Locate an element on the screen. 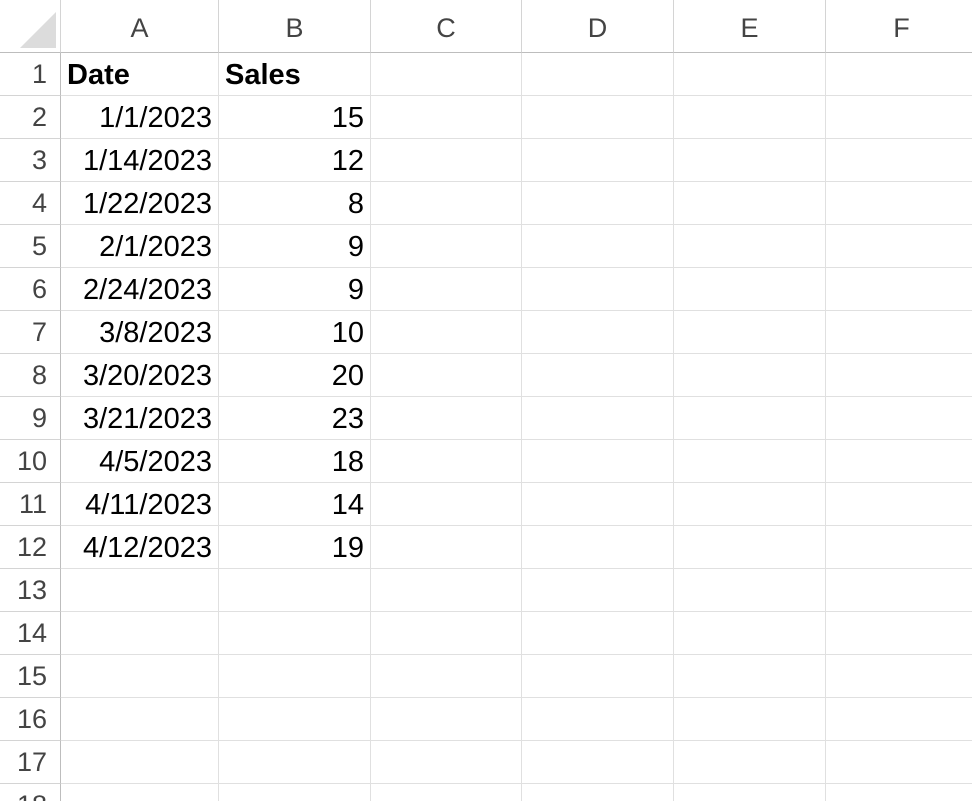  cell-b13 is located at coordinates (295, 590).